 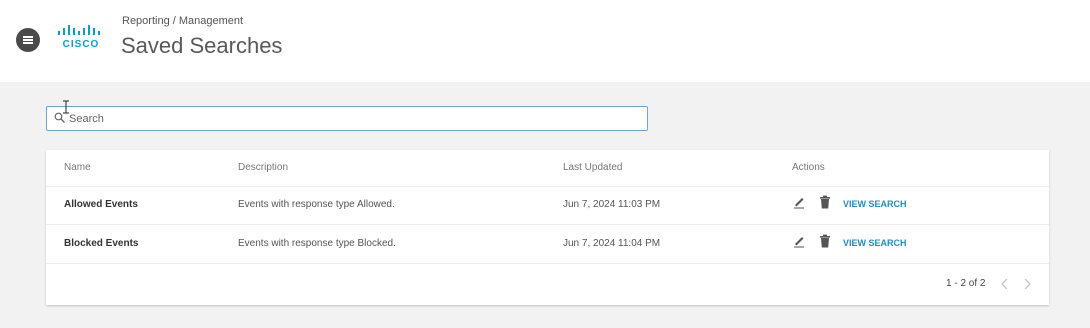 What do you see at coordinates (81, 44) in the screenshot?
I see `logo-text: CISCO` at bounding box center [81, 44].